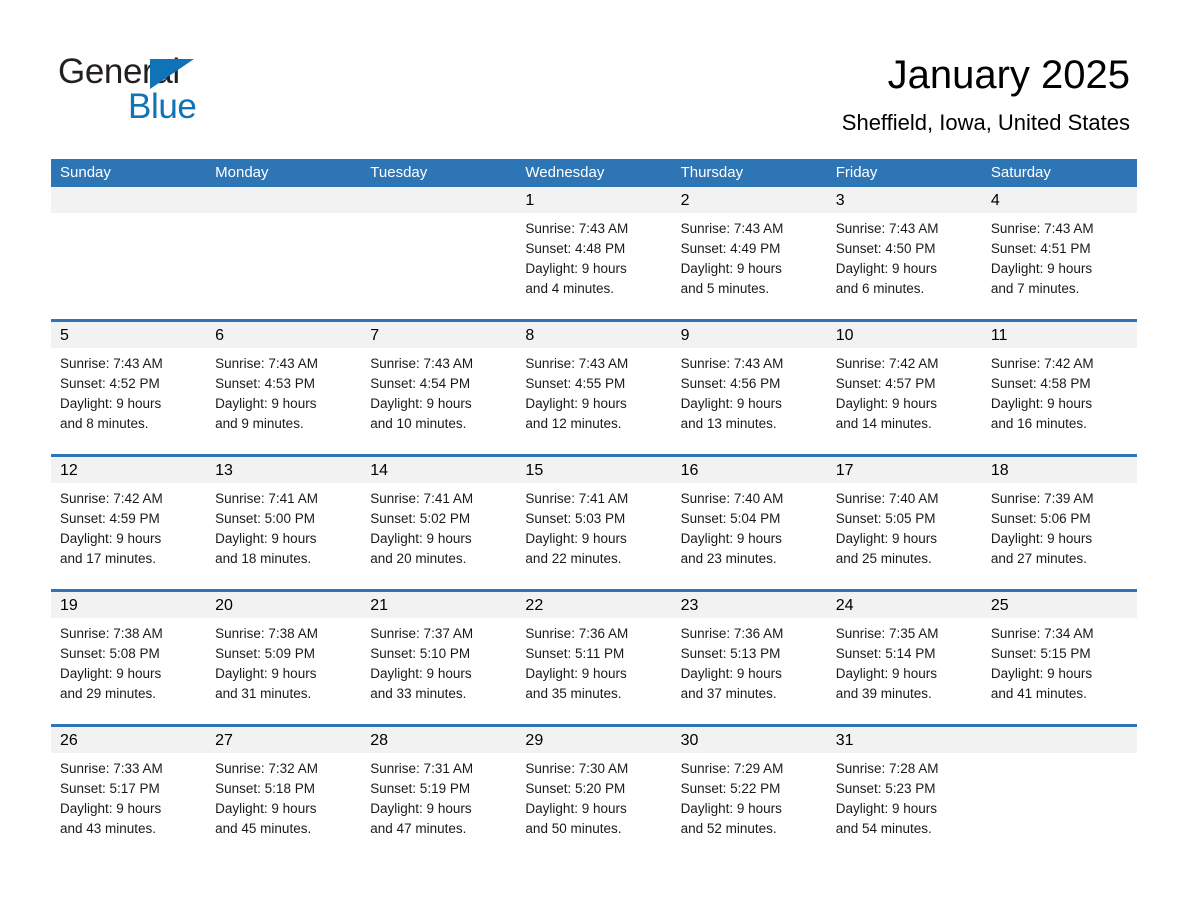 The height and width of the screenshot is (918, 1188). I want to click on sunset-text: Sunset: 5:17 PM, so click(110, 788).